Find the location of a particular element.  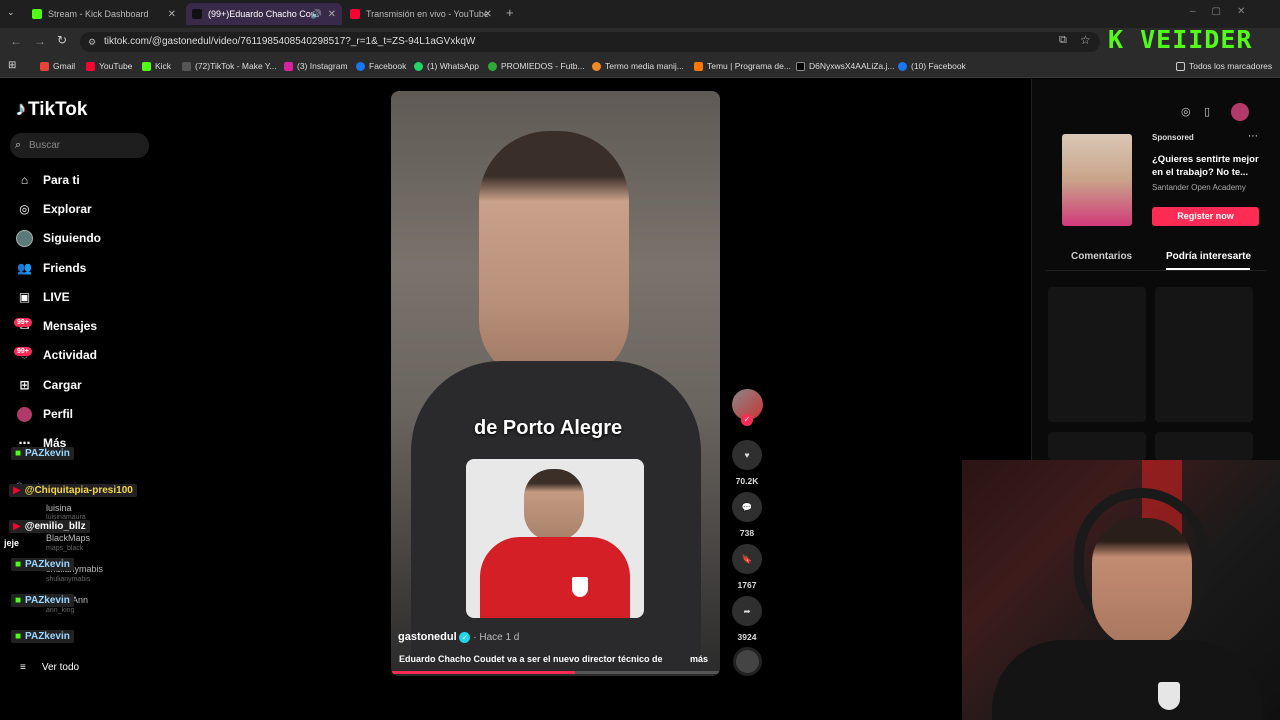

search-input: ⌕ Buscar is located at coordinates (79, 145).